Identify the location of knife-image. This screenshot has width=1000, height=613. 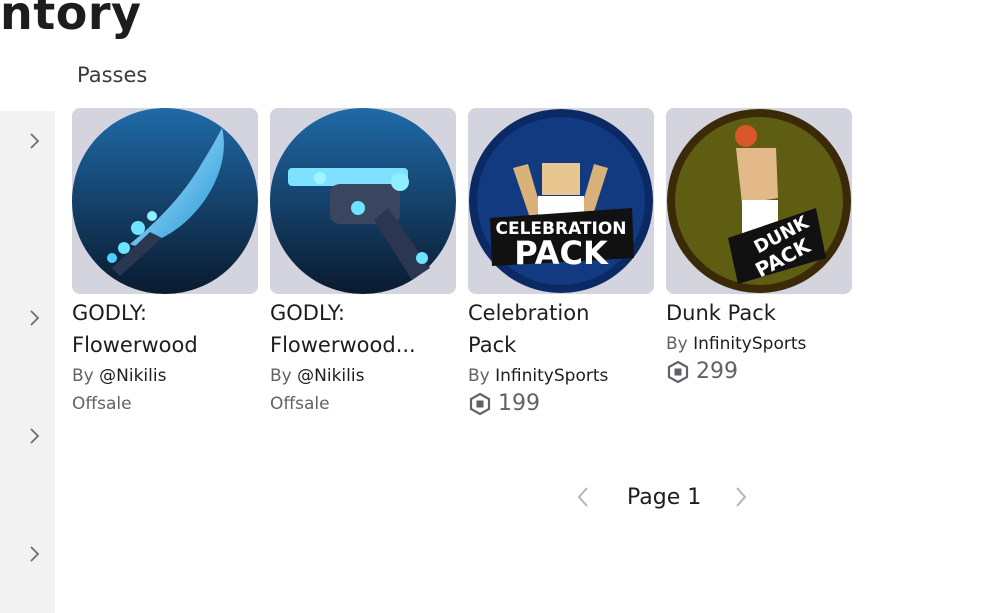
(165, 201).